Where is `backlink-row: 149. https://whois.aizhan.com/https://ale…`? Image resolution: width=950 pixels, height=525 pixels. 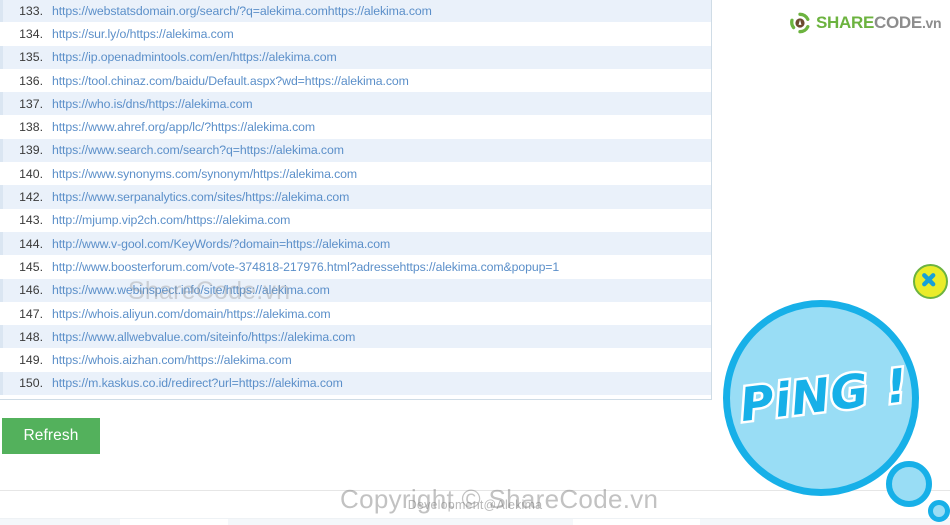
backlink-row: 149. https://whois.aizhan.com/https://ale… is located at coordinates (355, 360).